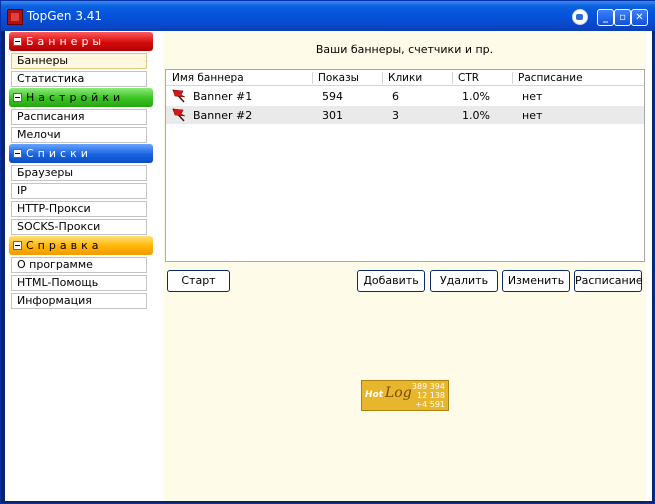  What do you see at coordinates (608, 281) in the screenshot?
I see `schedule-button: Расписание` at bounding box center [608, 281].